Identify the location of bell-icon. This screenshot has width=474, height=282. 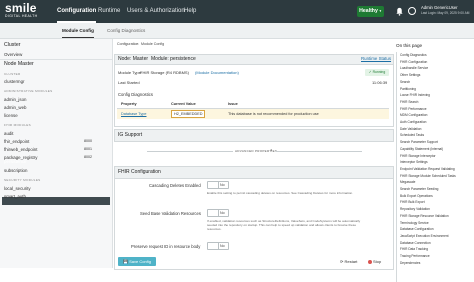
(399, 11).